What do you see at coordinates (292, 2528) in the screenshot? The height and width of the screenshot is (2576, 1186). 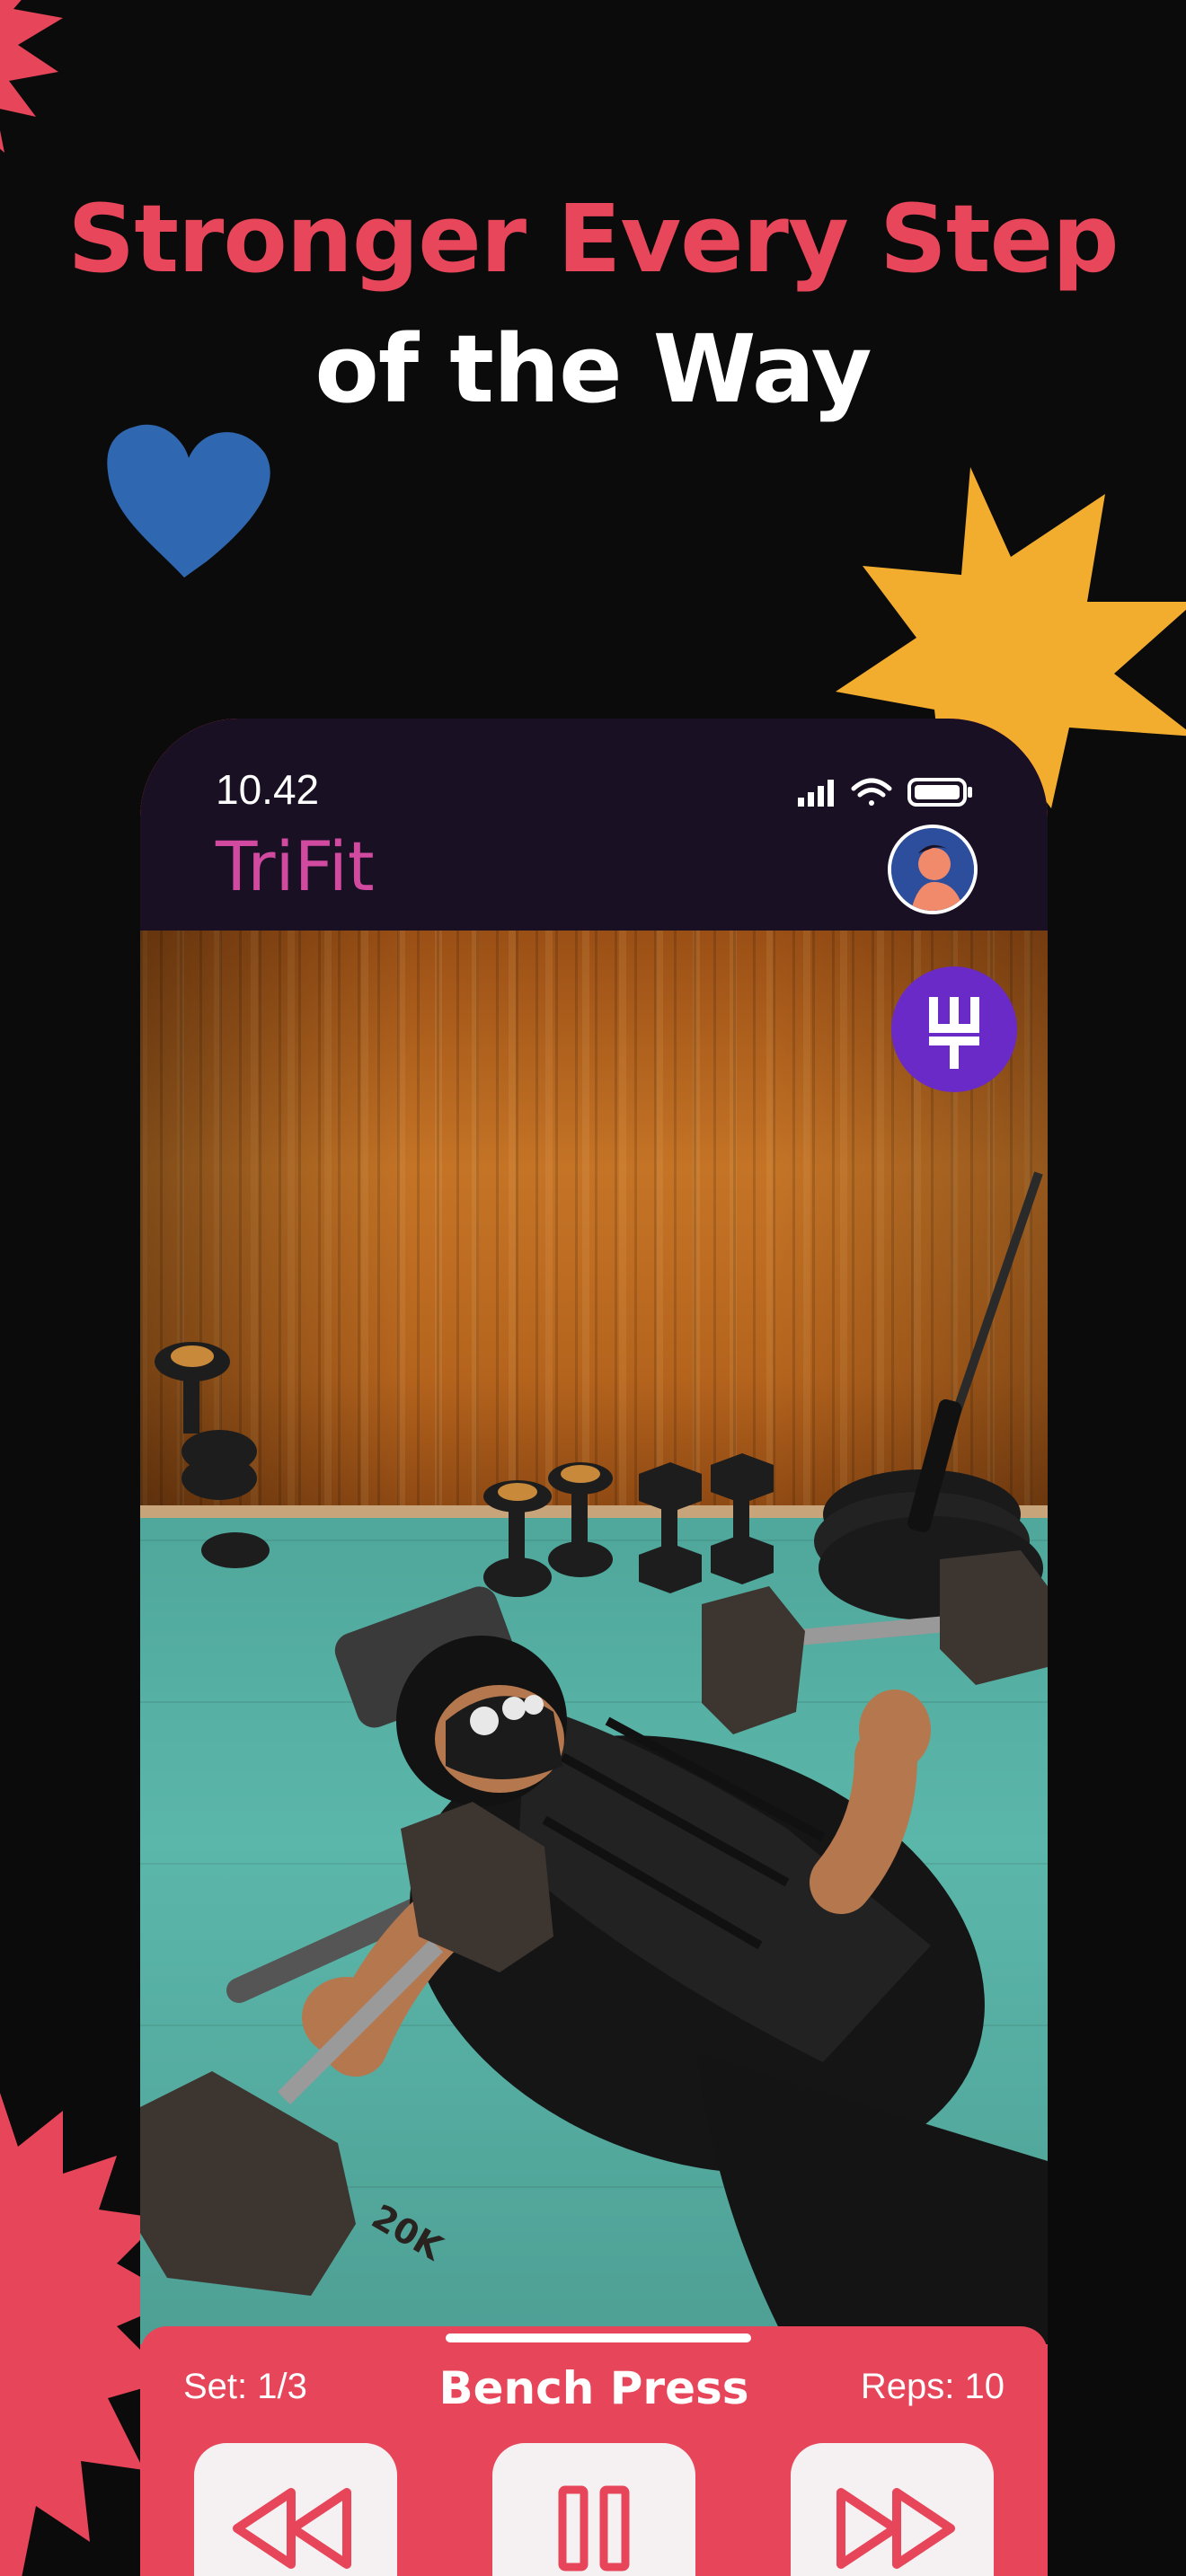 I see `rewind-icon` at bounding box center [292, 2528].